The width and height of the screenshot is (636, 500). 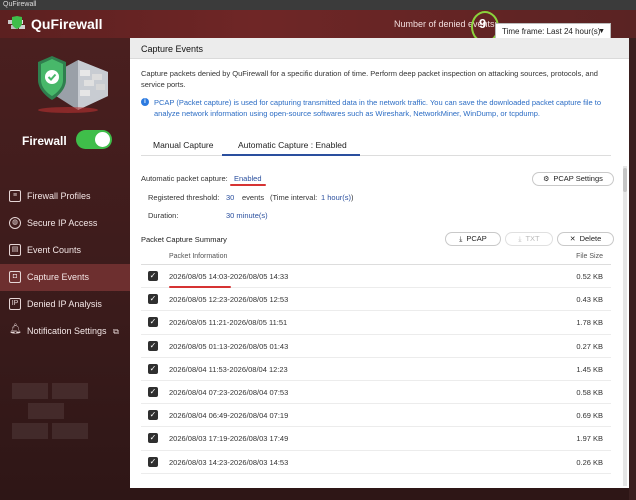 I want to click on pcap-settings-label: PCAP Settings, so click(x=578, y=178).